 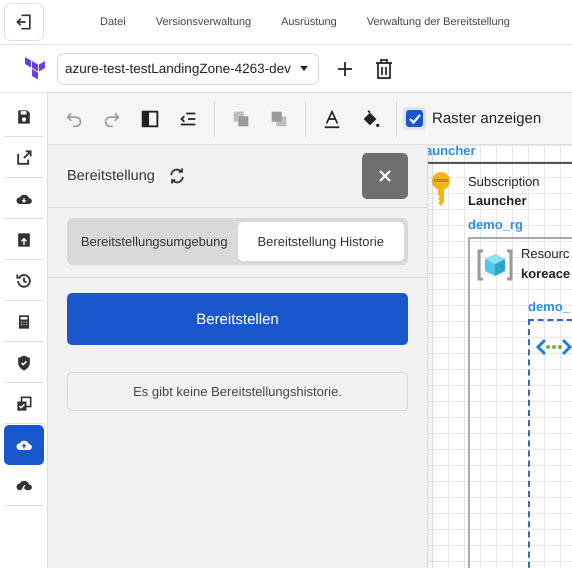 What do you see at coordinates (495, 224) in the screenshot?
I see `container-label: demo_rg` at bounding box center [495, 224].